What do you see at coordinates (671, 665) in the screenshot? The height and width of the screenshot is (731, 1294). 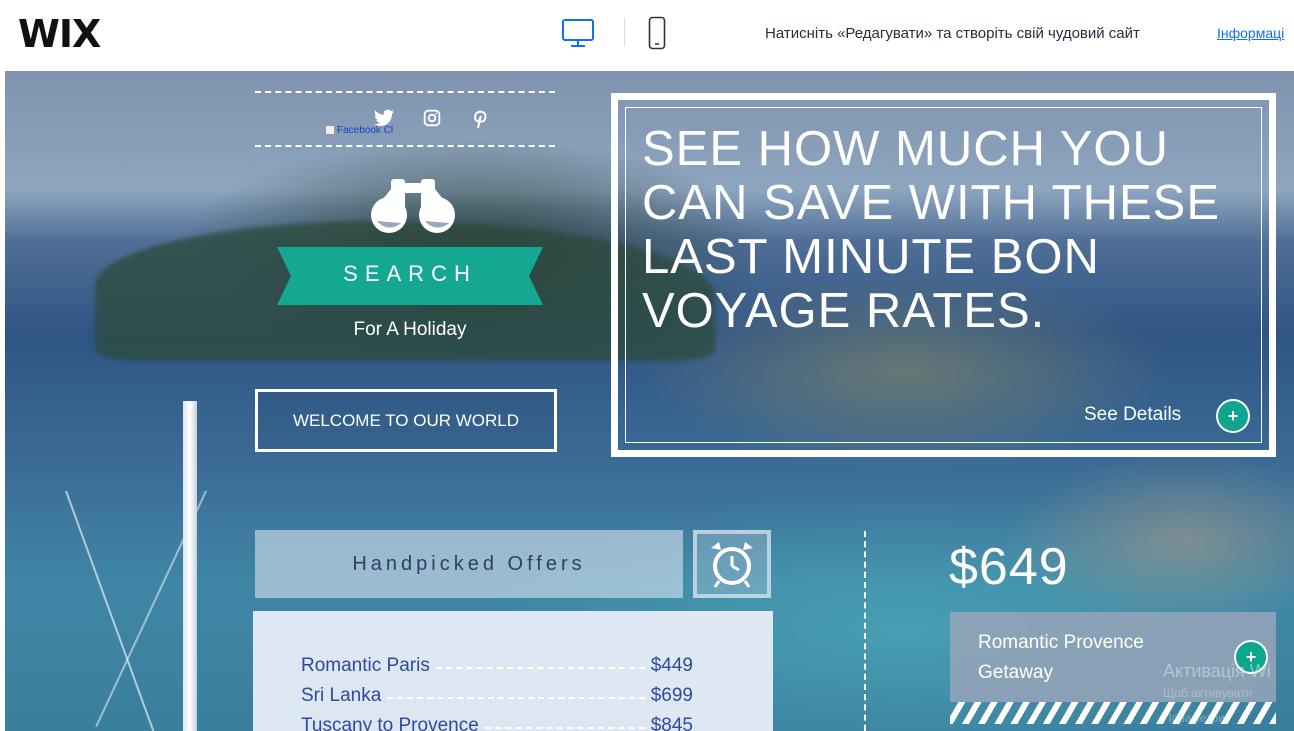 I see `offer-price: $449` at bounding box center [671, 665].